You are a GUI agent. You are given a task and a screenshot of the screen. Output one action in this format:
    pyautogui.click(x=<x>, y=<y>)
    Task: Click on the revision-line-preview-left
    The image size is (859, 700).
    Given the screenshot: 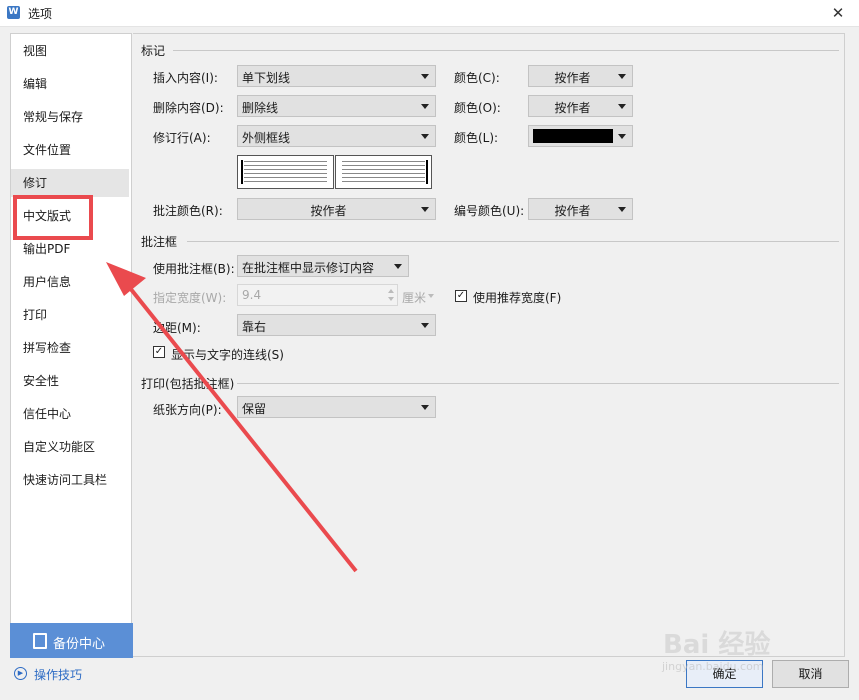 What is the action you would take?
    pyautogui.click(x=285, y=172)
    